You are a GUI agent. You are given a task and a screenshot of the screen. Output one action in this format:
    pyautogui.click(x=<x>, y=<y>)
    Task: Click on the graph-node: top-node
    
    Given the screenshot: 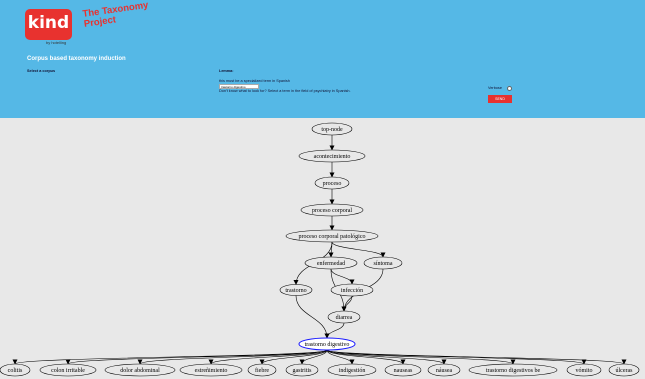 What is the action you would take?
    pyautogui.click(x=332, y=129)
    